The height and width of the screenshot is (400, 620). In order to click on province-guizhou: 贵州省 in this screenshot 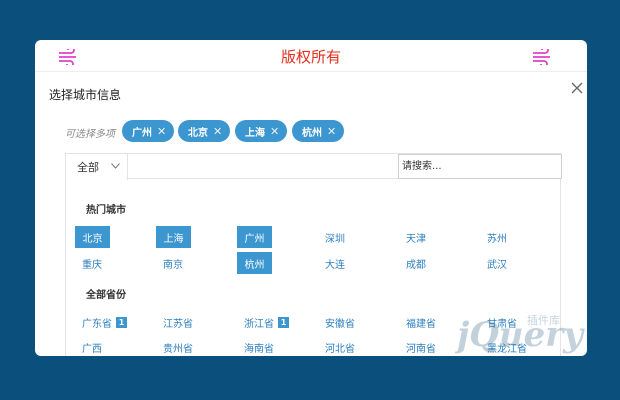, I will do `click(178, 346)`.